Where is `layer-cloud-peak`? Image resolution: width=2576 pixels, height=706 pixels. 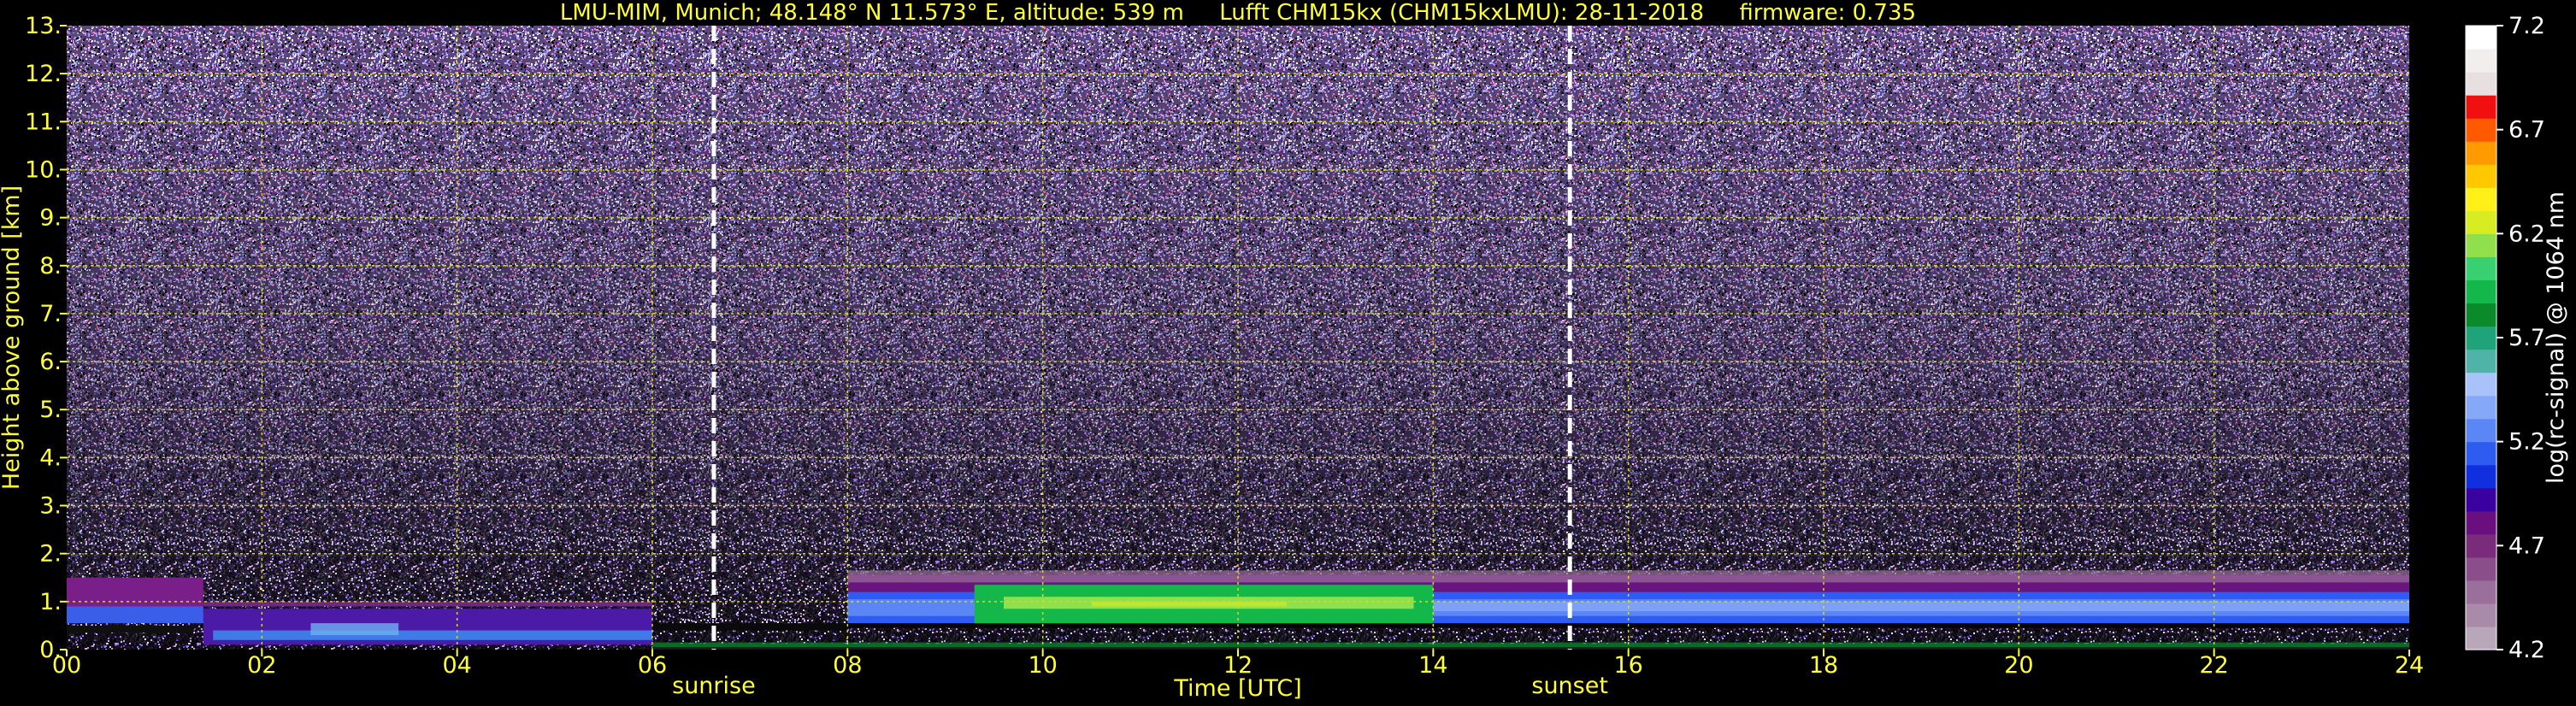
layer-cloud-peak is located at coordinates (1189, 604).